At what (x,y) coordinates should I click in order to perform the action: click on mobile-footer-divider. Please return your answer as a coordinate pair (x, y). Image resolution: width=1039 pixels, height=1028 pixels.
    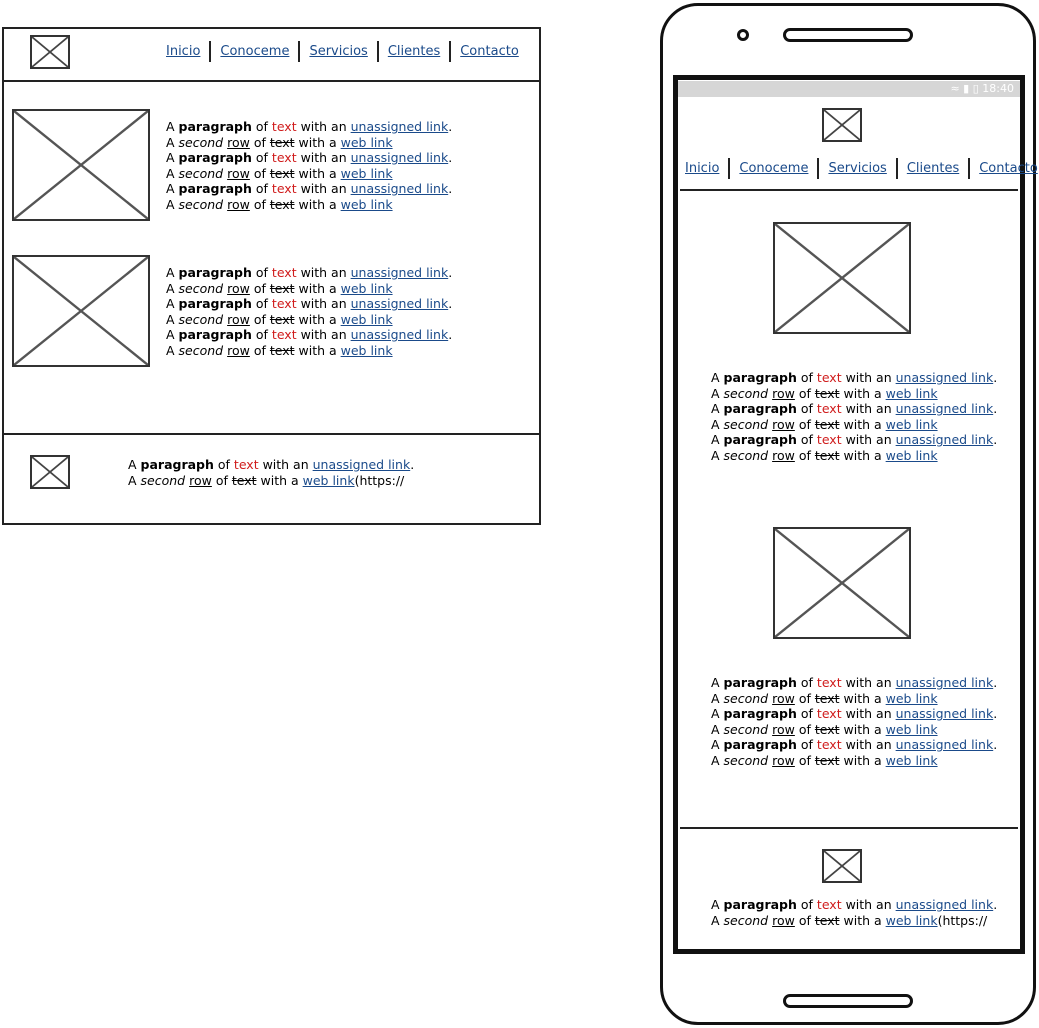
    Looking at the image, I should click on (849, 828).